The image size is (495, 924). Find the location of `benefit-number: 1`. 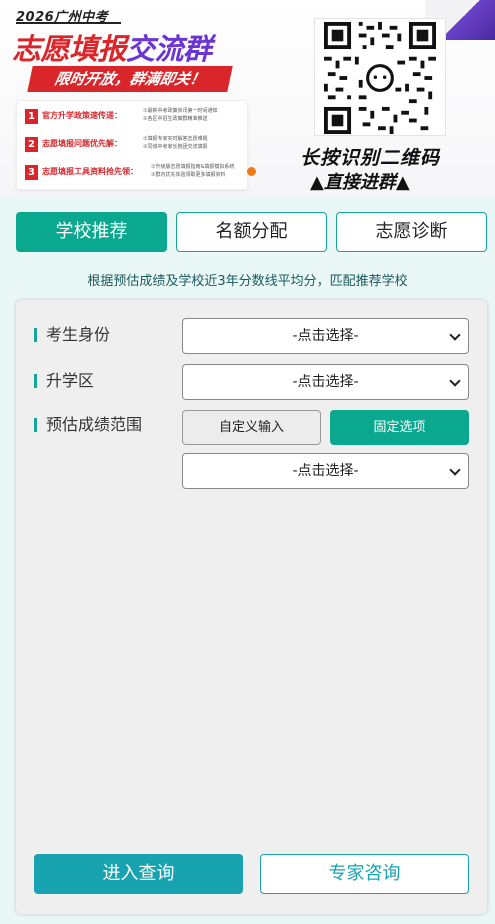

benefit-number: 1 is located at coordinates (31, 116).